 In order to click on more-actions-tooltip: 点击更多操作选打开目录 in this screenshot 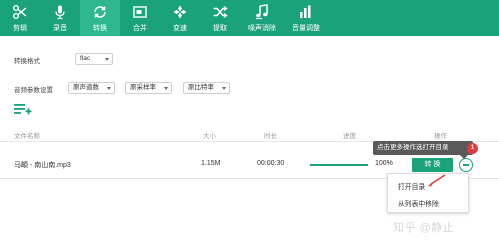, I will do `click(423, 148)`.